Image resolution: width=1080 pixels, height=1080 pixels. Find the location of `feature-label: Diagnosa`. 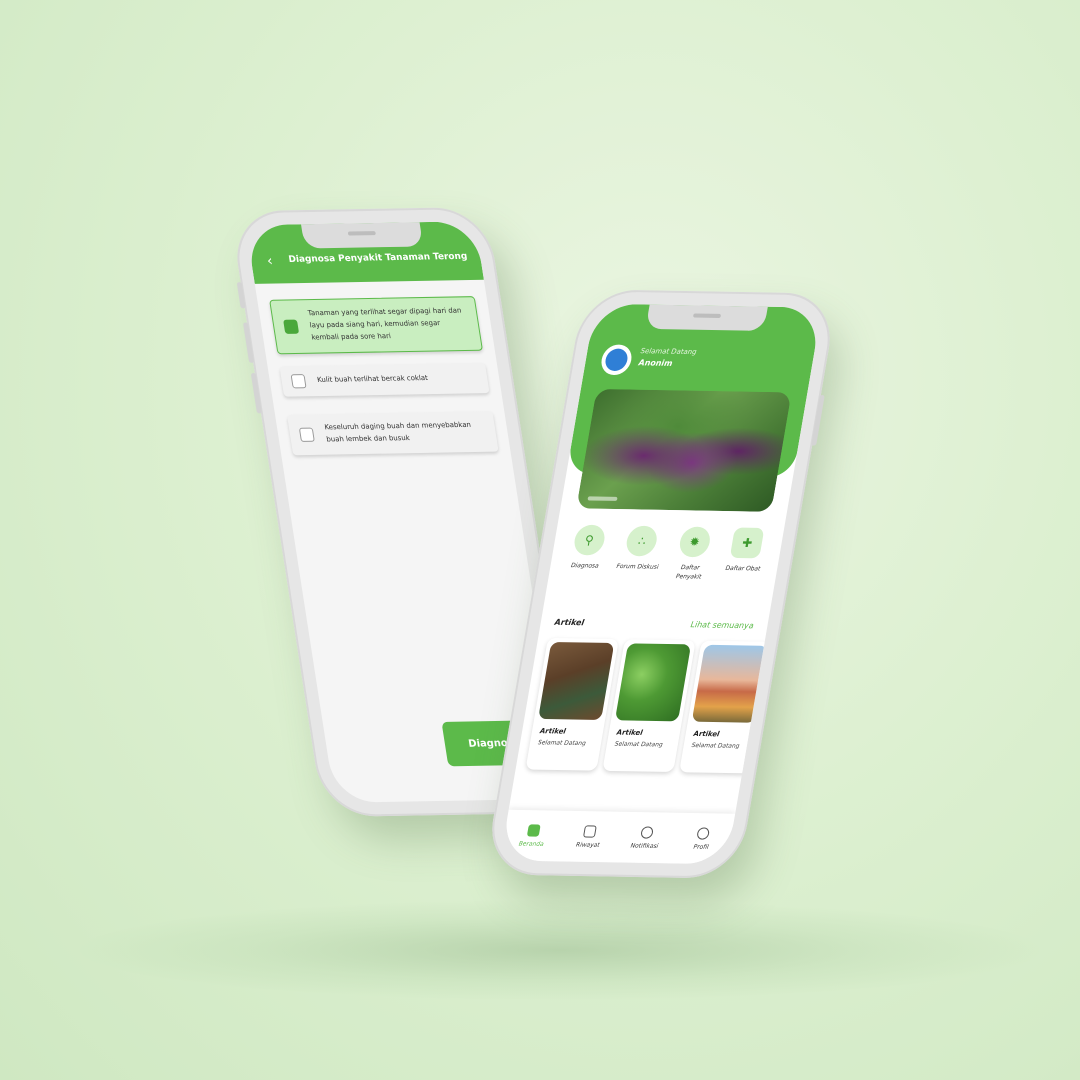

feature-label: Diagnosa is located at coordinates (585, 566).